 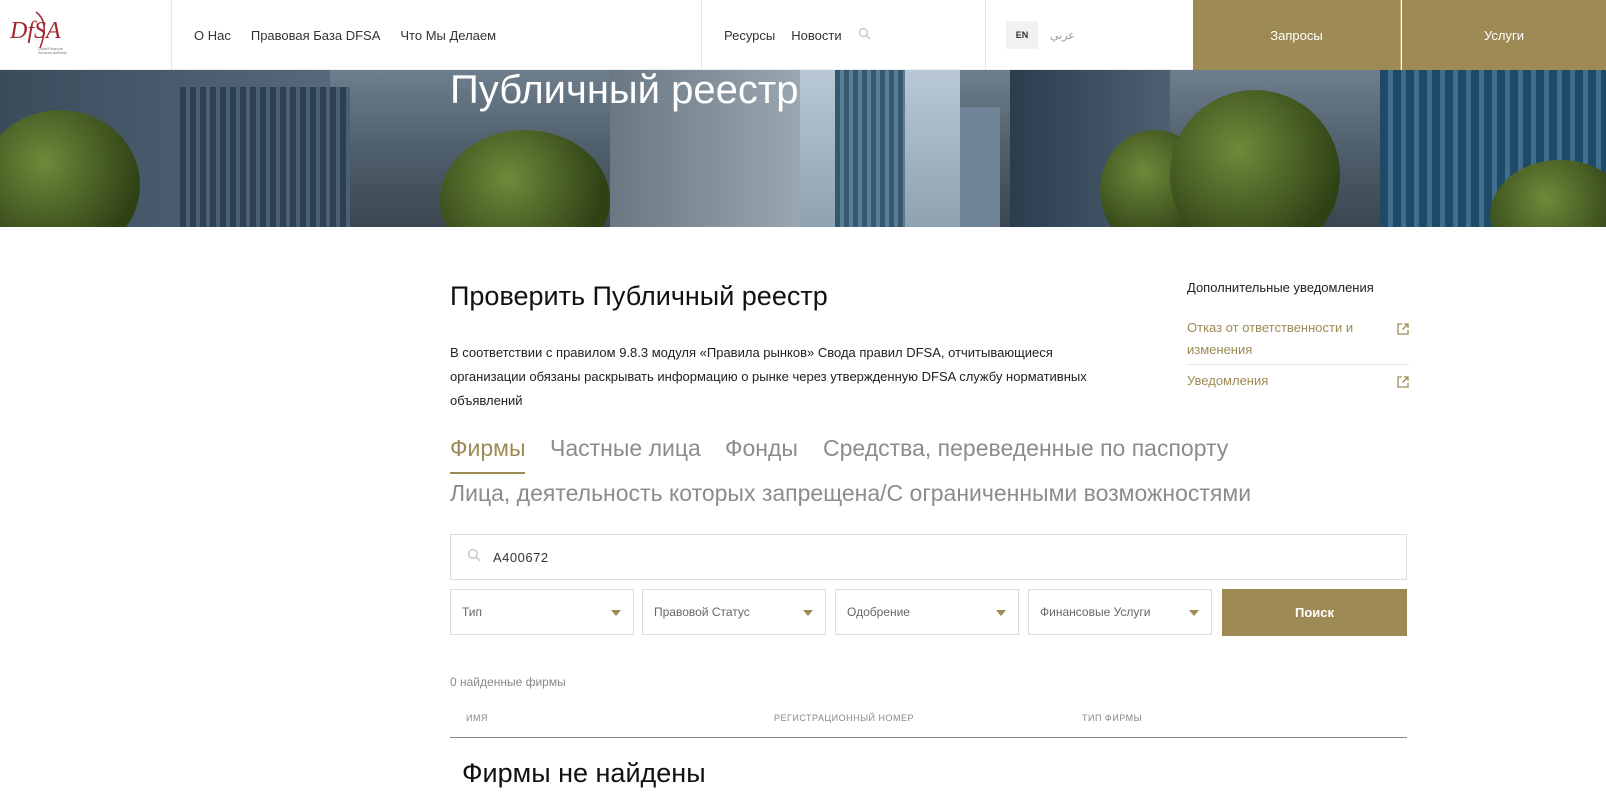 I want to click on tab-passported-funds: Средства, переведенные по паспорту, so click(x=1025, y=448).